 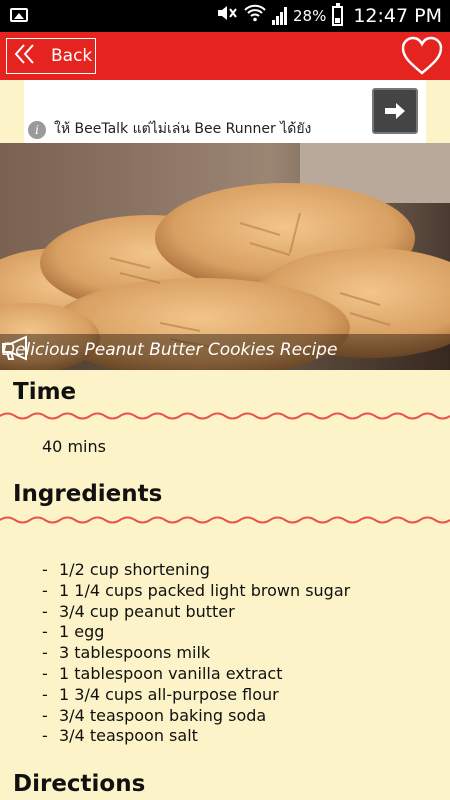 What do you see at coordinates (329, 16) in the screenshot?
I see `status-bar-right: 28% 12:47 PM` at bounding box center [329, 16].